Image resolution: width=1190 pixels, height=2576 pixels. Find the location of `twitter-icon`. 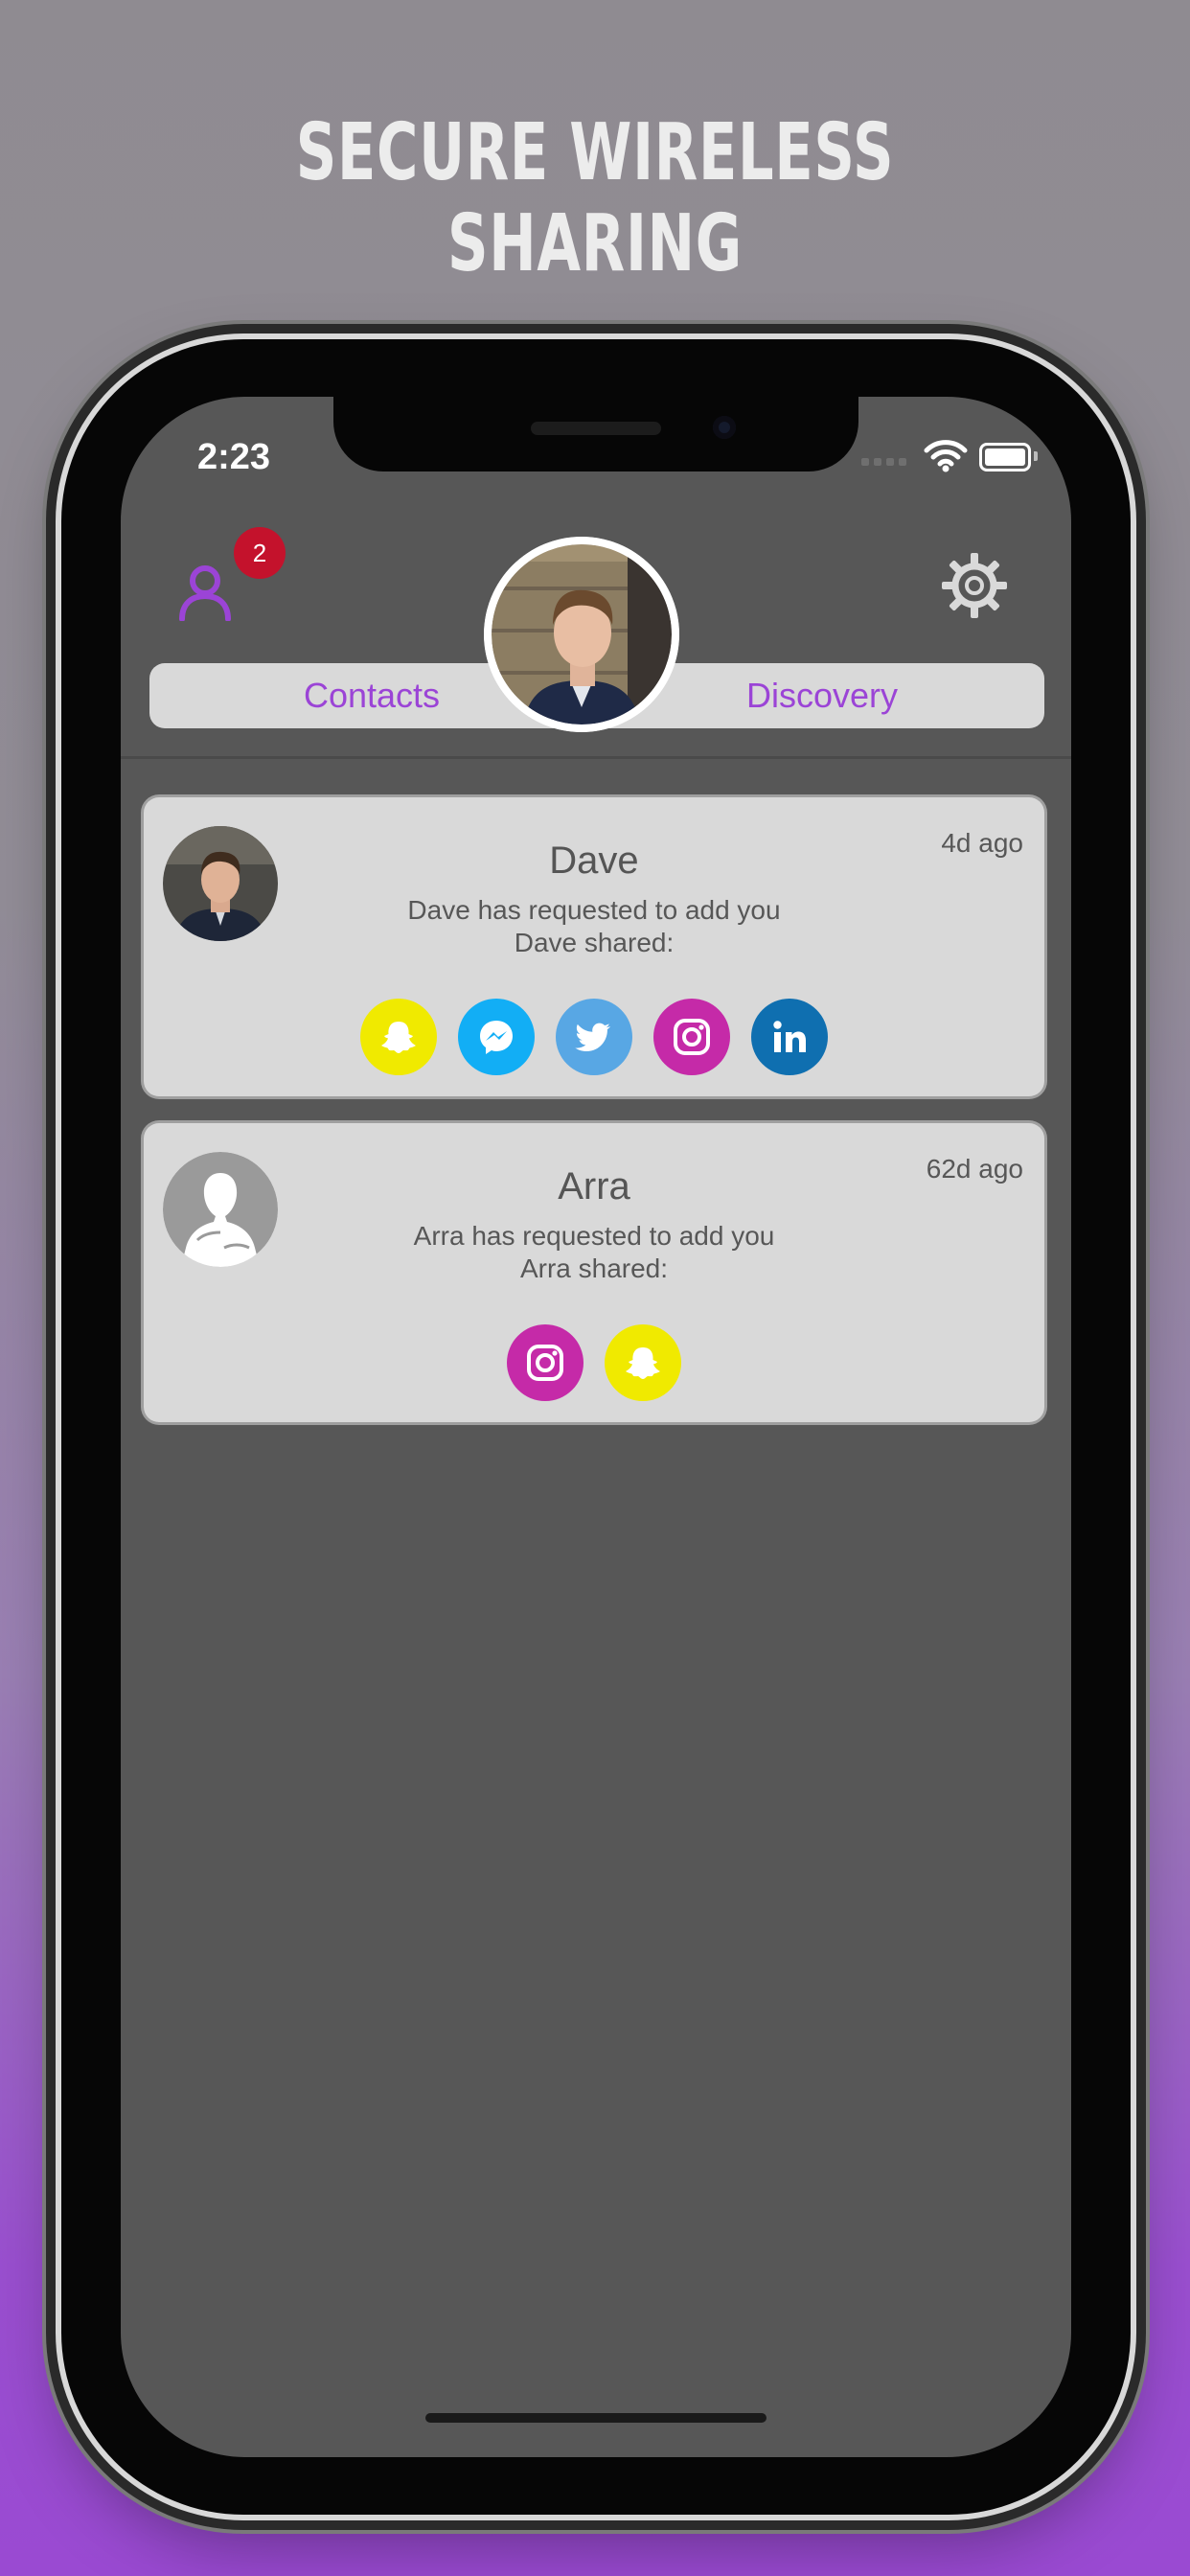

twitter-icon is located at coordinates (594, 1037).